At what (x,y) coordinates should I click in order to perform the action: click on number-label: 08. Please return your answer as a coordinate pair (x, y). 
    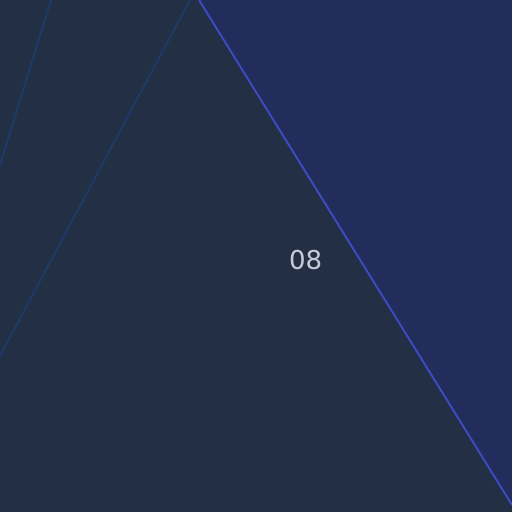
    Looking at the image, I should click on (306, 261).